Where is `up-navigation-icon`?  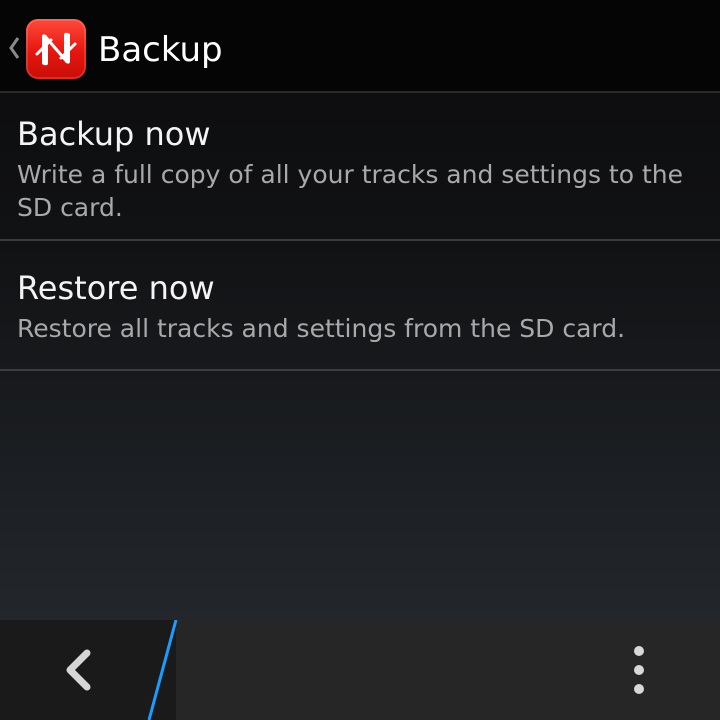
up-navigation-icon is located at coordinates (14, 48).